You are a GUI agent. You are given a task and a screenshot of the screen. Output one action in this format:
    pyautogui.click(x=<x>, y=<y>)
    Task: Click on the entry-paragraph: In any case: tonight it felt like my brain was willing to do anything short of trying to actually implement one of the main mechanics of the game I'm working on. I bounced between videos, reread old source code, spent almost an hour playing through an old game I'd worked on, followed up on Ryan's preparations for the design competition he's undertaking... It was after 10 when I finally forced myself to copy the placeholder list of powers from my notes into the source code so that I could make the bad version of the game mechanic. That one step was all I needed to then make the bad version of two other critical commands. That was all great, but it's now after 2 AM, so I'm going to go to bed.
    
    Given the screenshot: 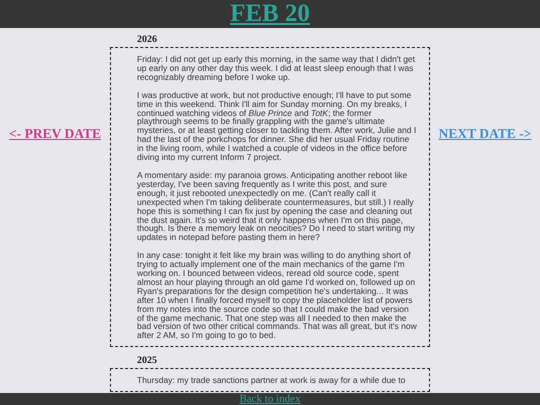 What is the action you would take?
    pyautogui.click(x=277, y=295)
    